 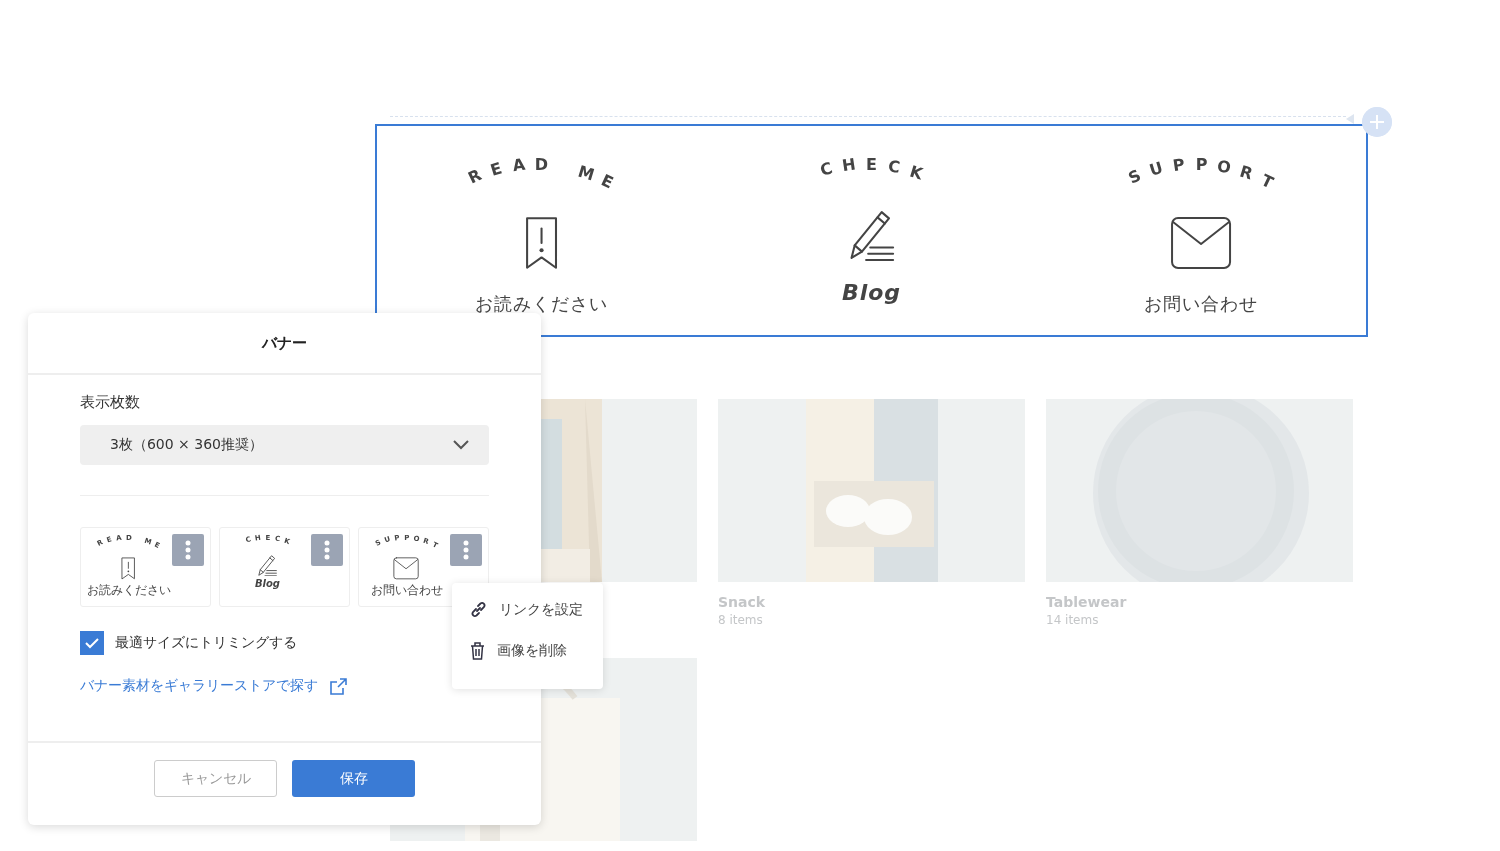 I want to click on triangle-icon, so click(x=1350, y=119).